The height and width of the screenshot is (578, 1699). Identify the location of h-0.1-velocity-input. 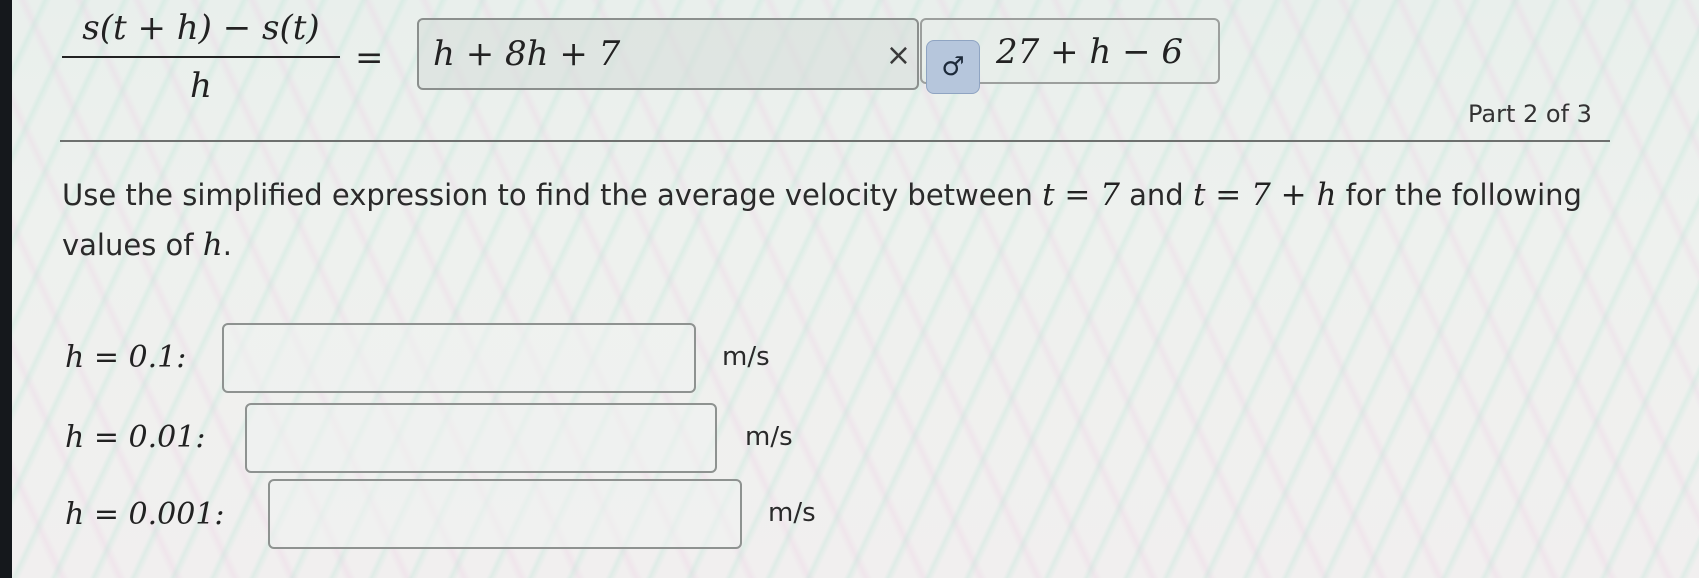
(459, 358).